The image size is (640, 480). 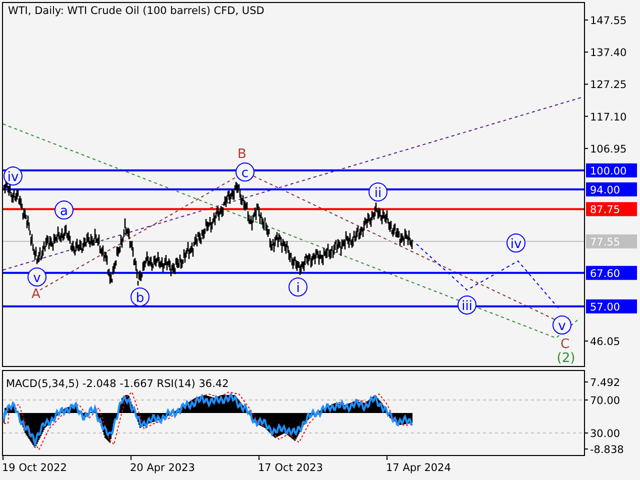 I want to click on indicator-axis-label: 7.492, so click(x=605, y=383).